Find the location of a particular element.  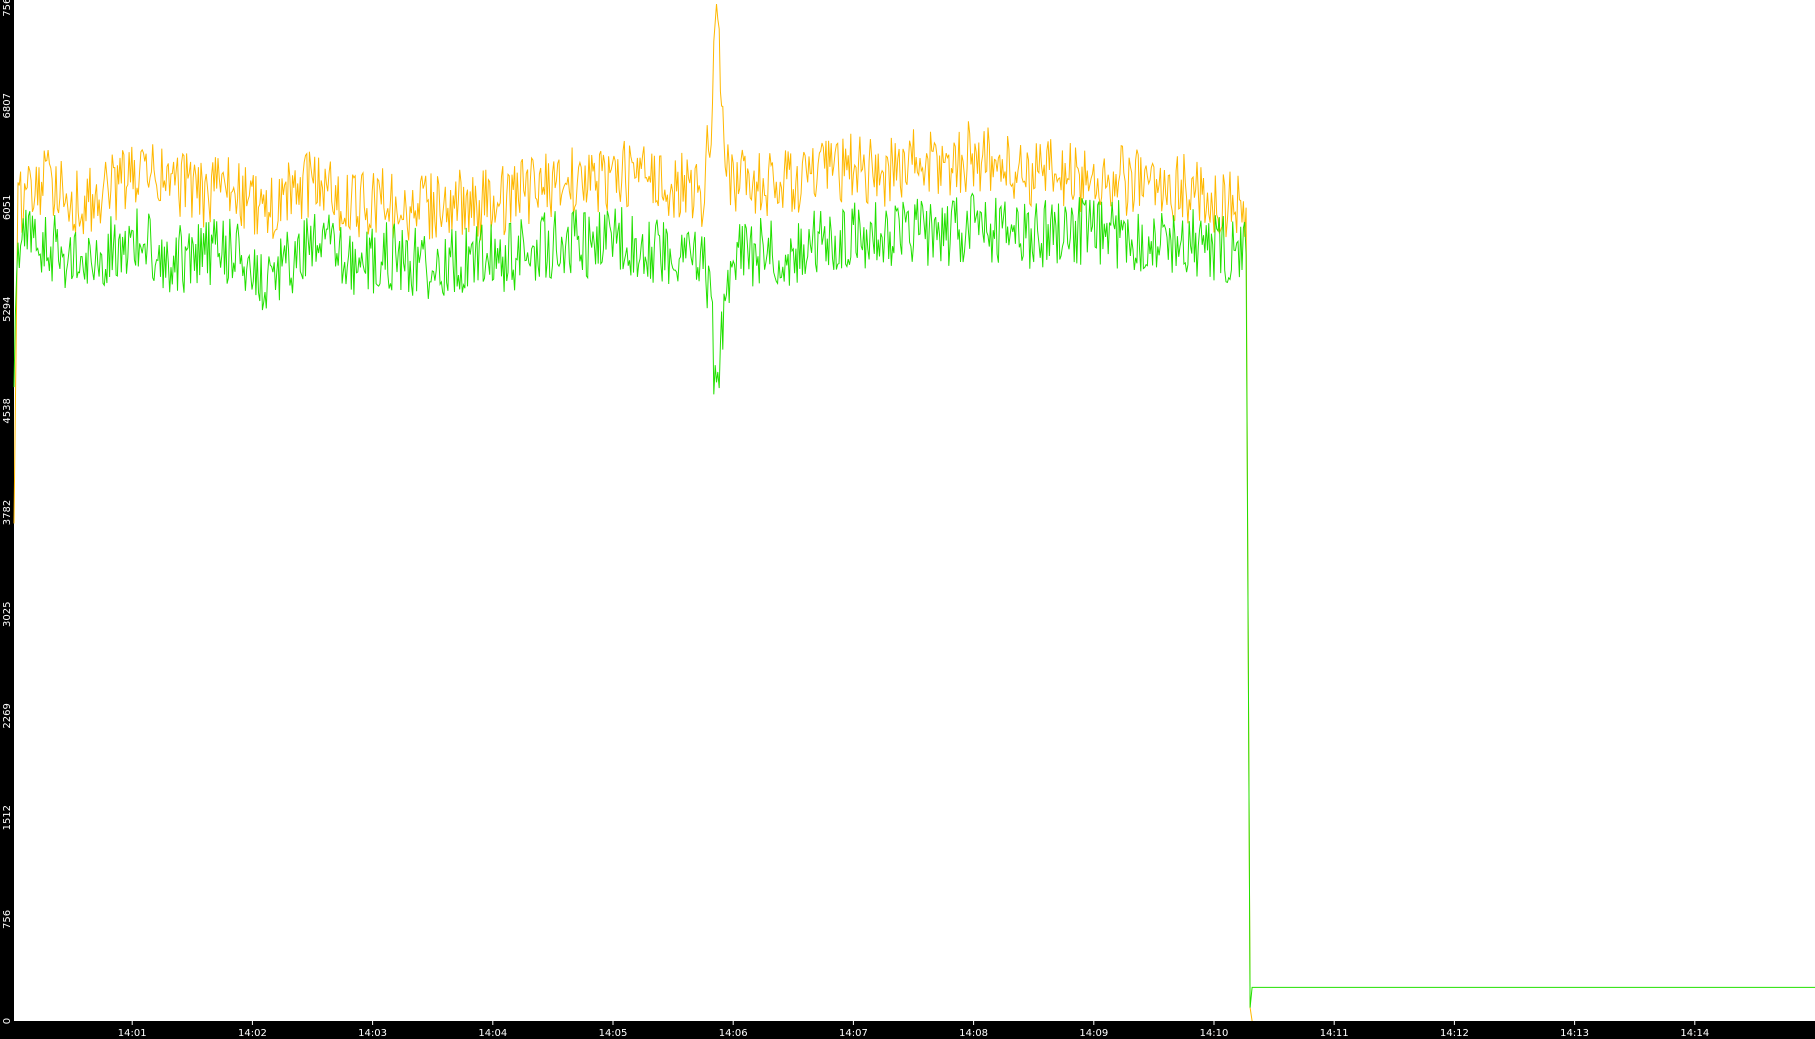

y-tick-label: 6051 is located at coordinates (7, 207).